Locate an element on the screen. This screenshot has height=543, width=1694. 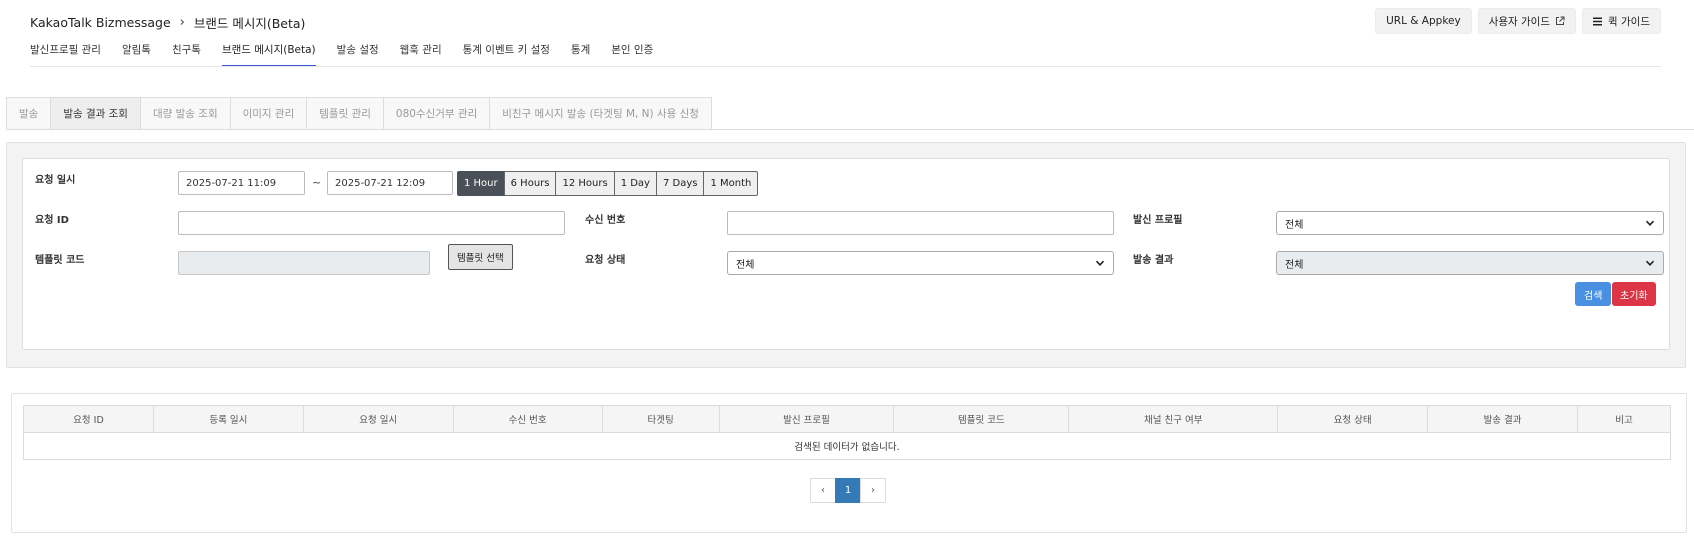
column-header: 채널 친구 여부 is located at coordinates (1173, 419).